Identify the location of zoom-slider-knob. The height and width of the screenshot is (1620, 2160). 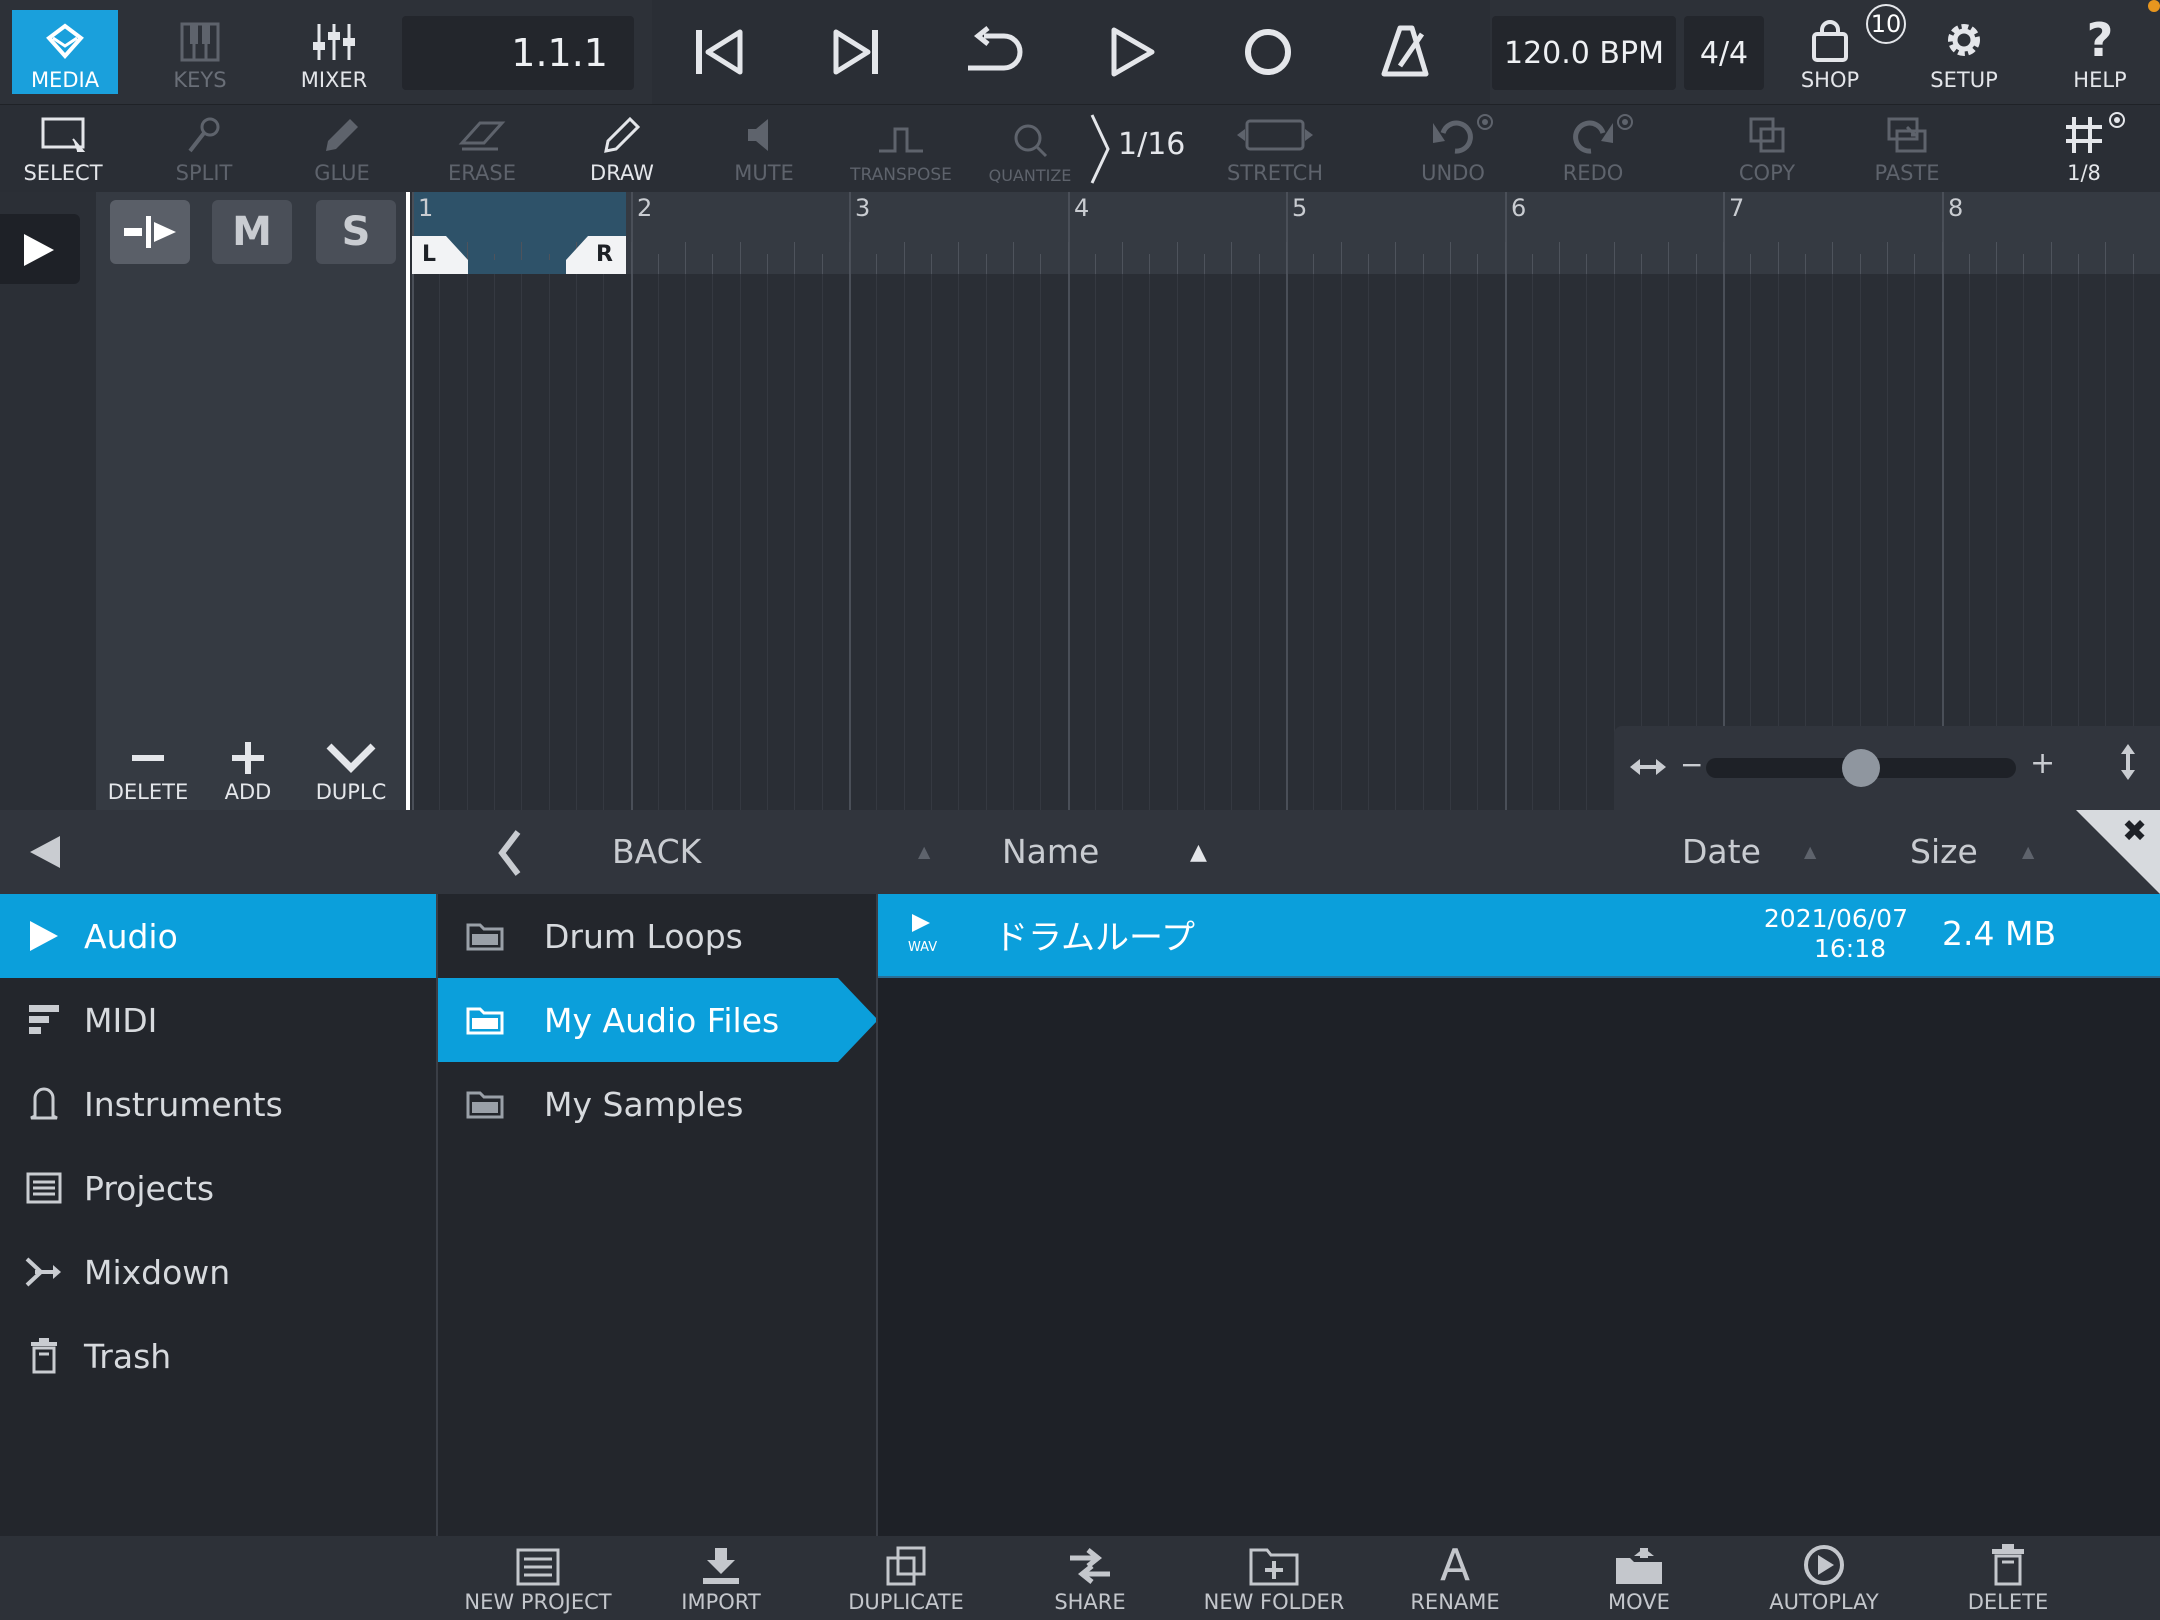
(1861, 768).